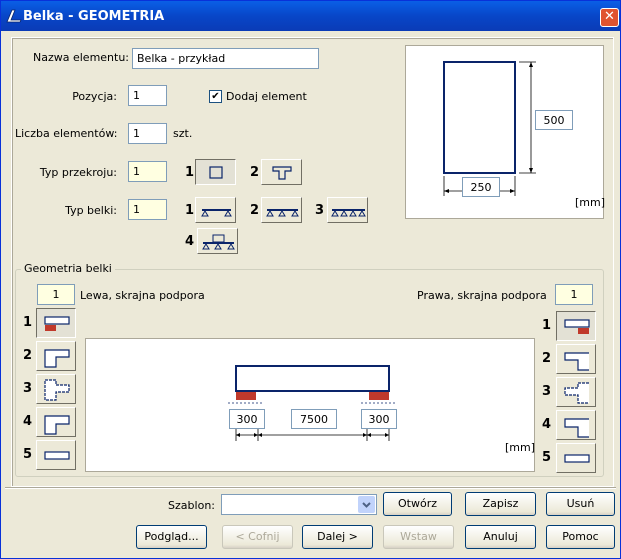  Describe the element at coordinates (482, 295) in the screenshot. I see `right-support-label: Prawa, skrajna podpora` at that location.